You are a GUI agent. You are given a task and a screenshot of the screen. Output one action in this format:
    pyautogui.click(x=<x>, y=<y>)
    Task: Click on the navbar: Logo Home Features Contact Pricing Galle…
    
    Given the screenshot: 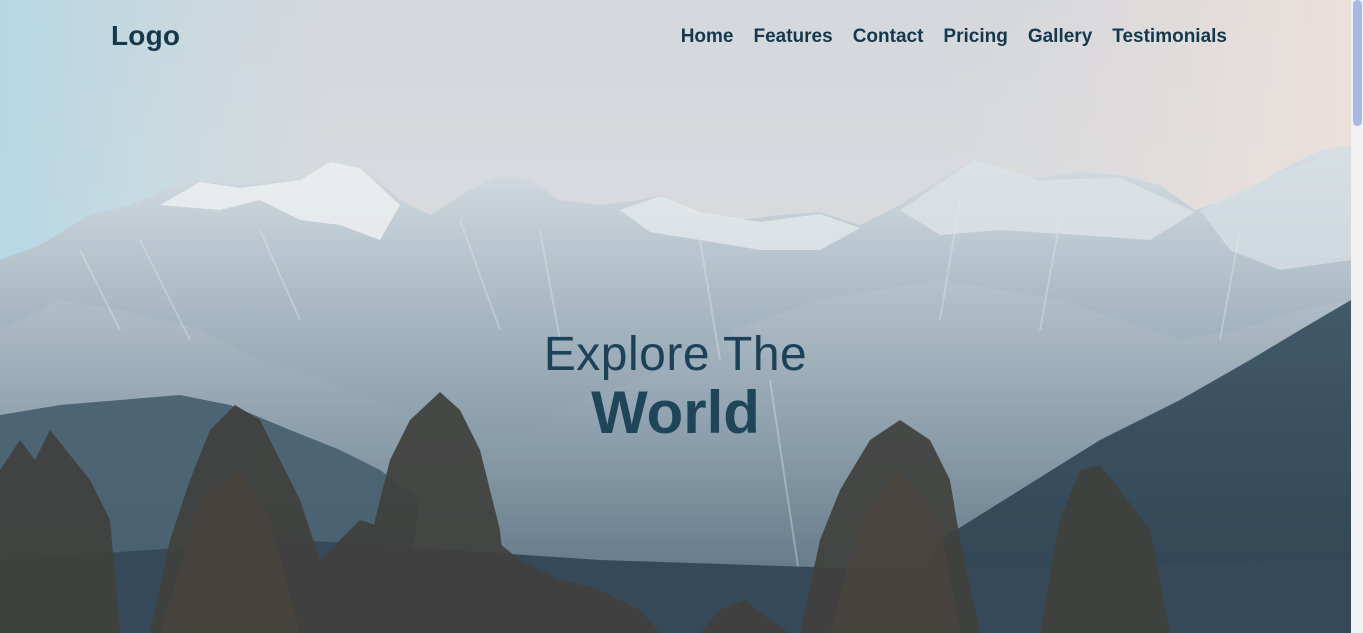 What is the action you would take?
    pyautogui.click(x=675, y=38)
    